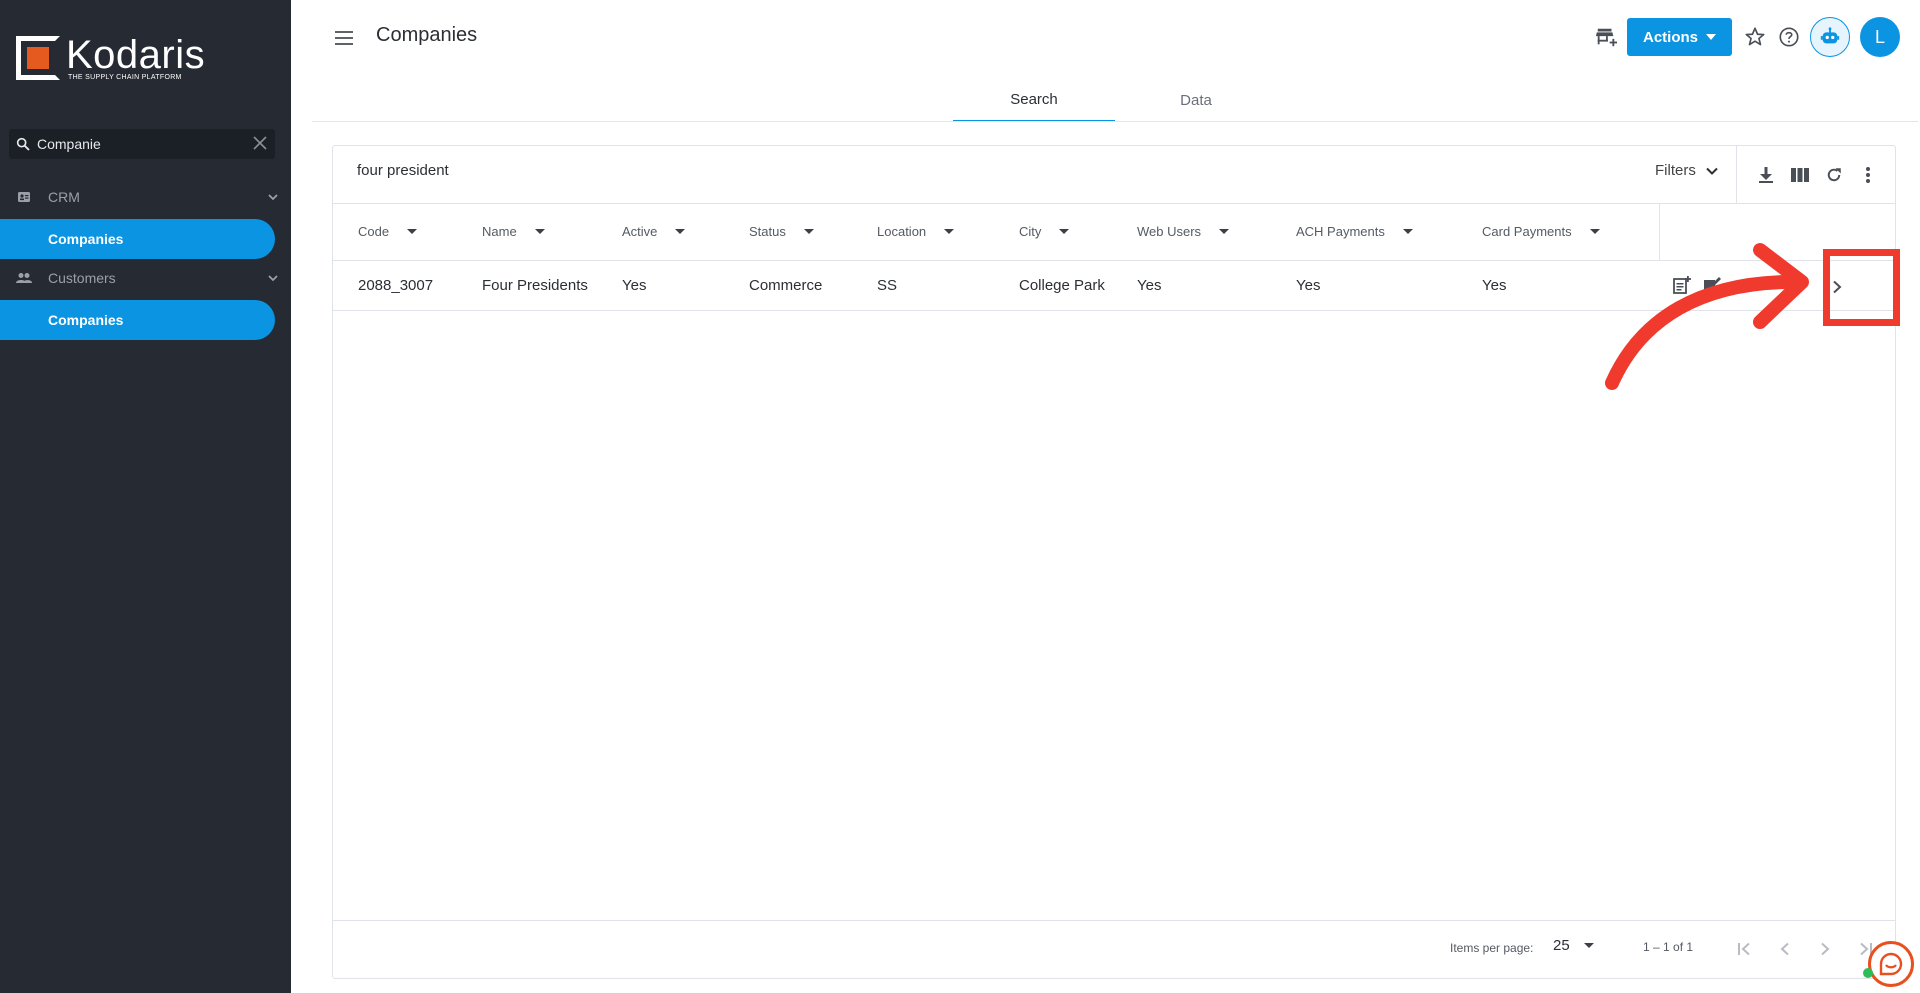 This screenshot has width=1920, height=993. I want to click on sidebar-group-customers: Customers, so click(145, 278).